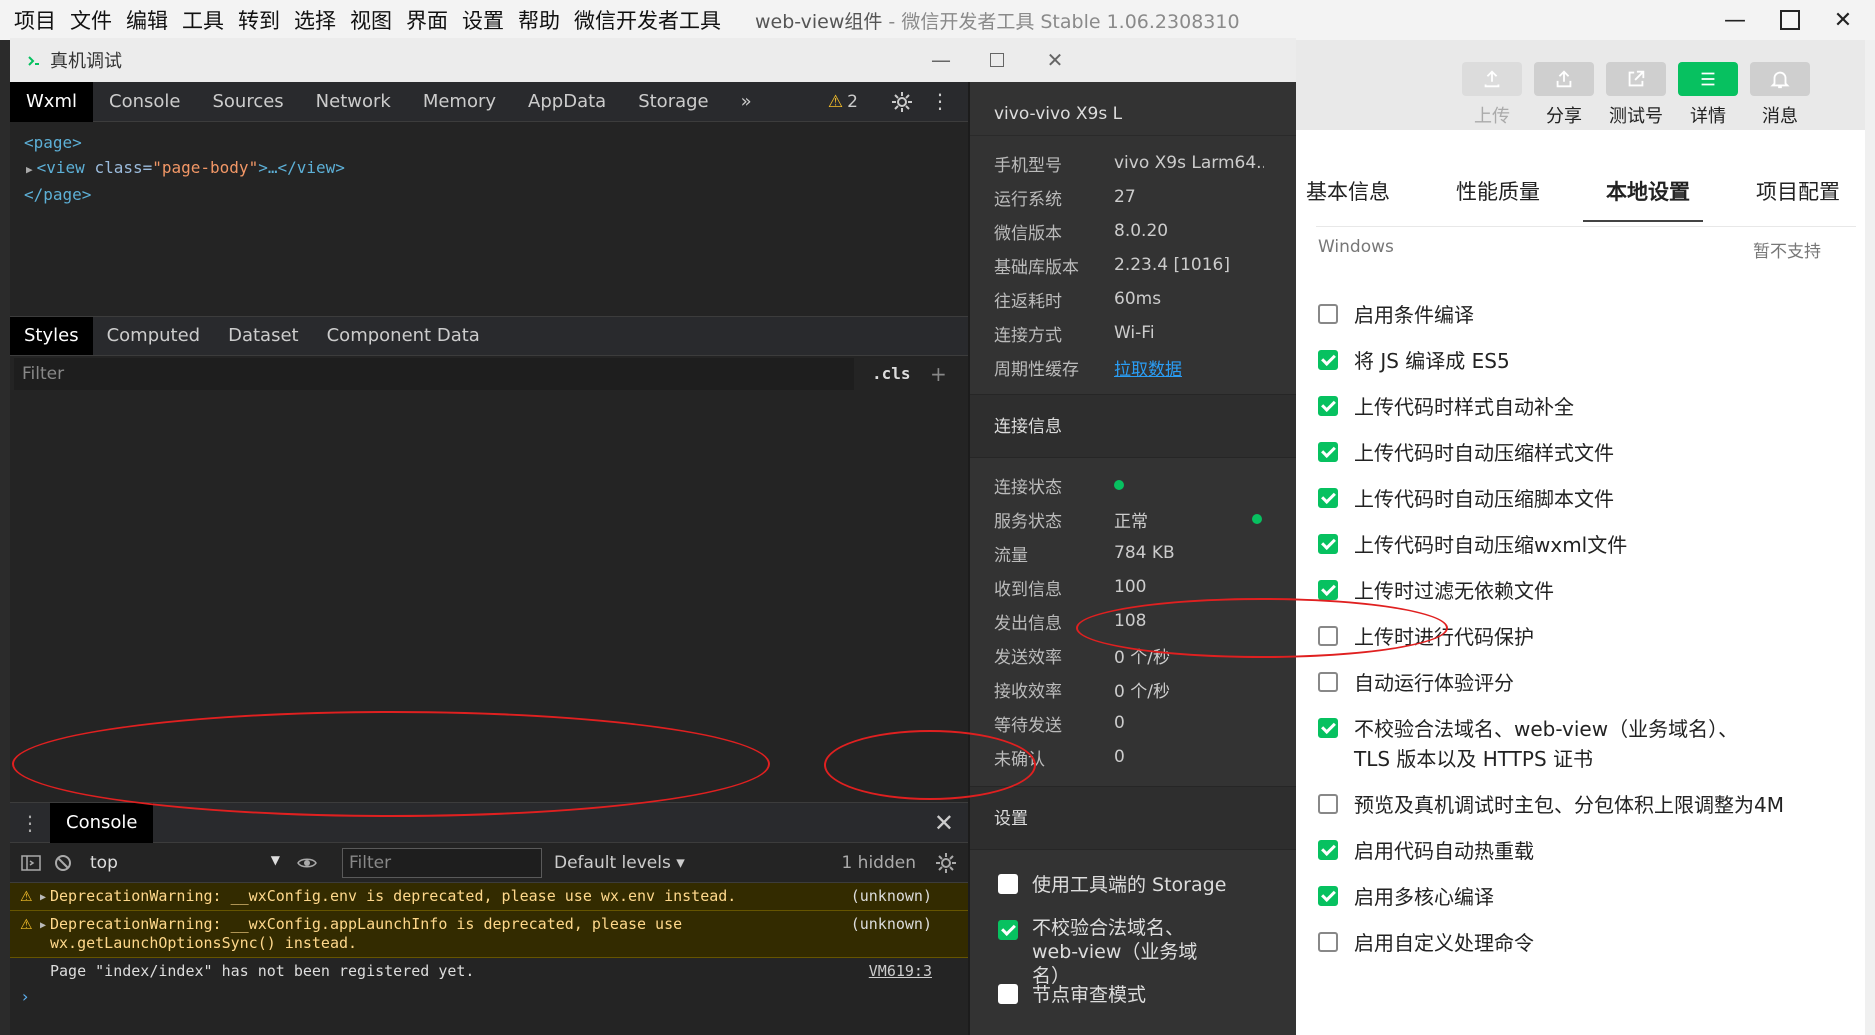  Describe the element at coordinates (648, 20) in the screenshot. I see `menu-wechat-devtools: 微信开发者工具` at that location.